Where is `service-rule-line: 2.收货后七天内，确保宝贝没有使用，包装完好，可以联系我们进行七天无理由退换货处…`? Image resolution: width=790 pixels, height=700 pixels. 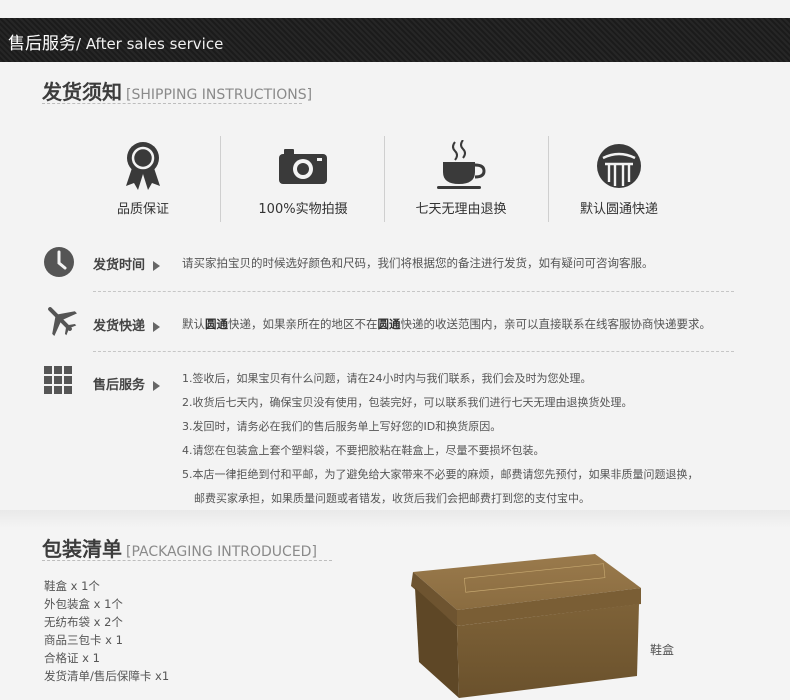
service-rule-line: 2.收货后七天内，确保宝贝没有使用，包装完好，可以联系我们进行七天无理由退换货处… is located at coordinates (407, 402).